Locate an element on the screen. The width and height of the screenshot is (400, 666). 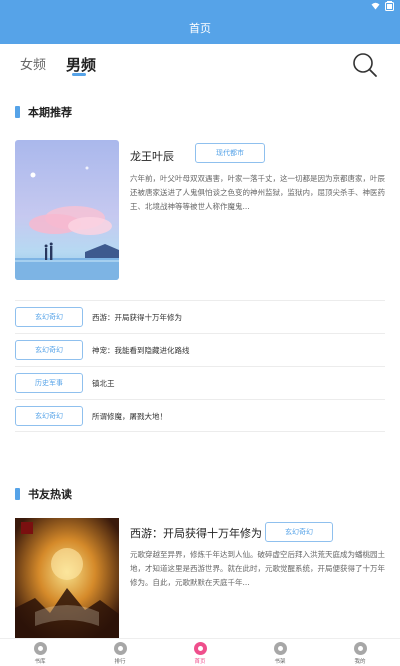
nav-library: 书库 is located at coordinates (40, 652).